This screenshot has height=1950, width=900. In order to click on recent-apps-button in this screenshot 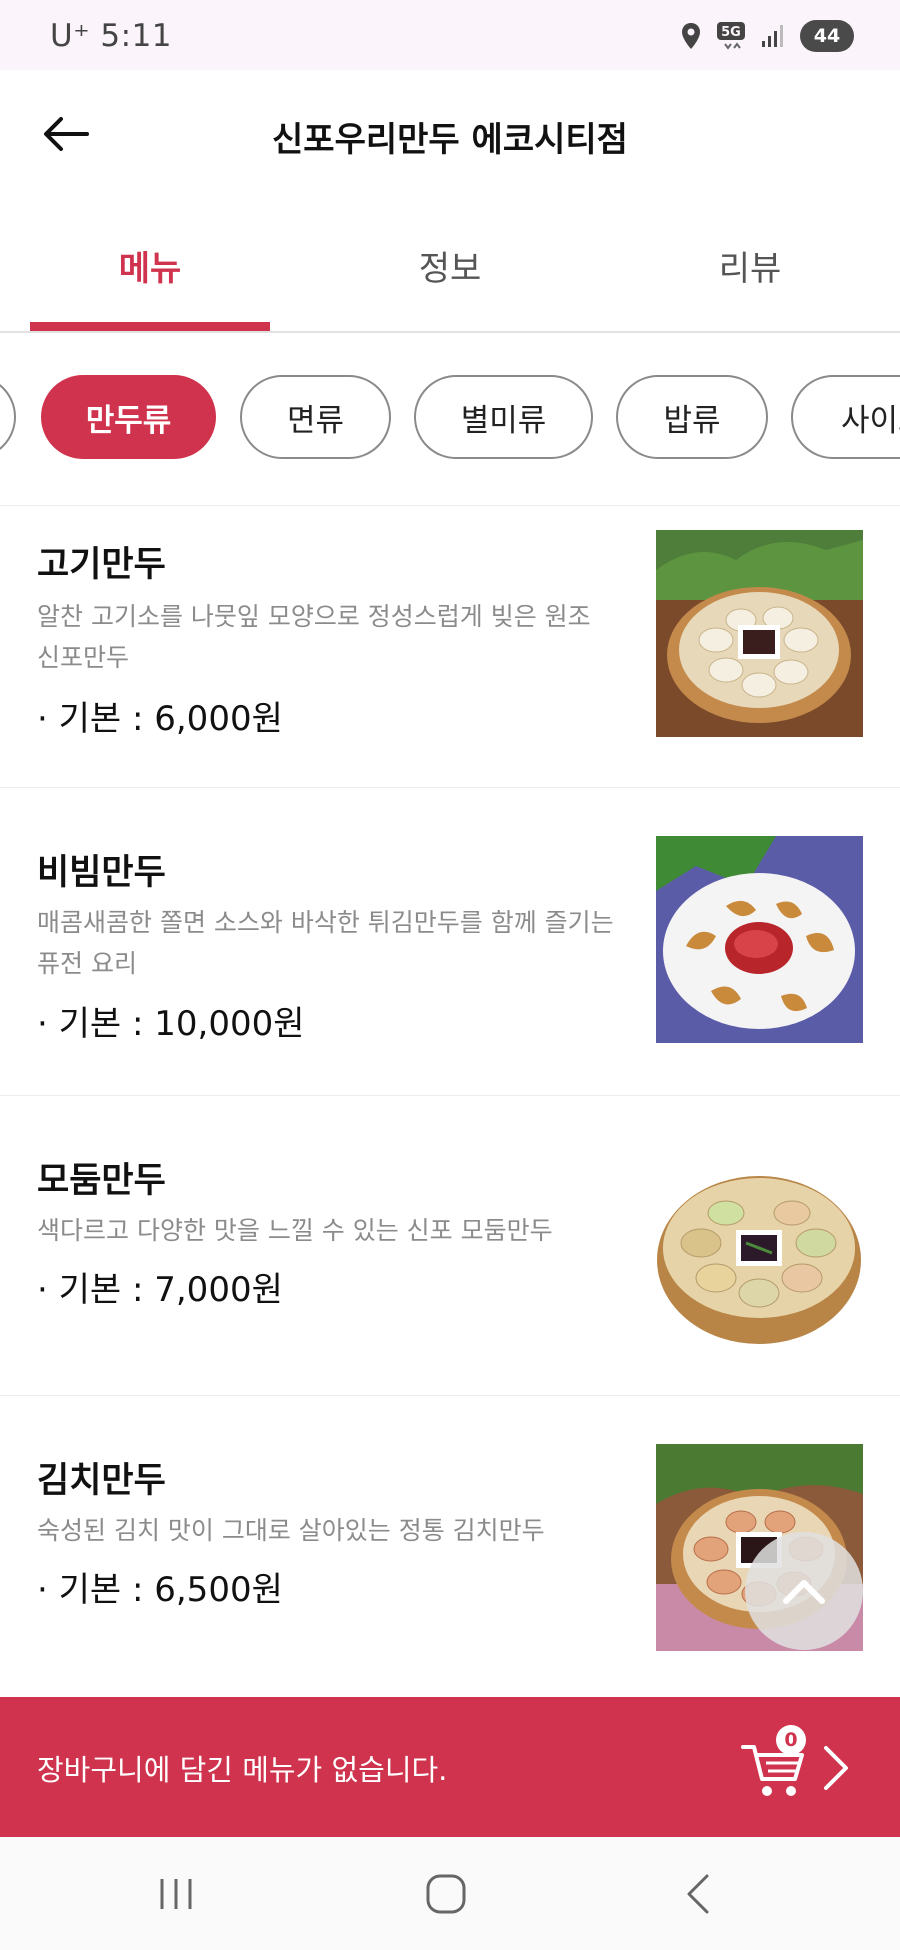, I will do `click(176, 1894)`.